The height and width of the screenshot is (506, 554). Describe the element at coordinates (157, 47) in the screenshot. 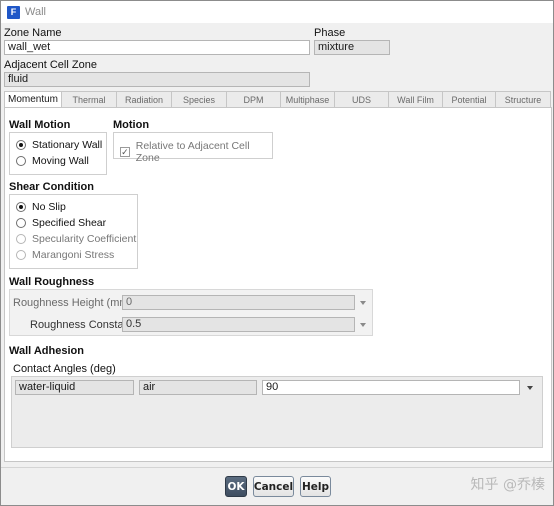

I see `zone-name-input: wall_wet` at that location.